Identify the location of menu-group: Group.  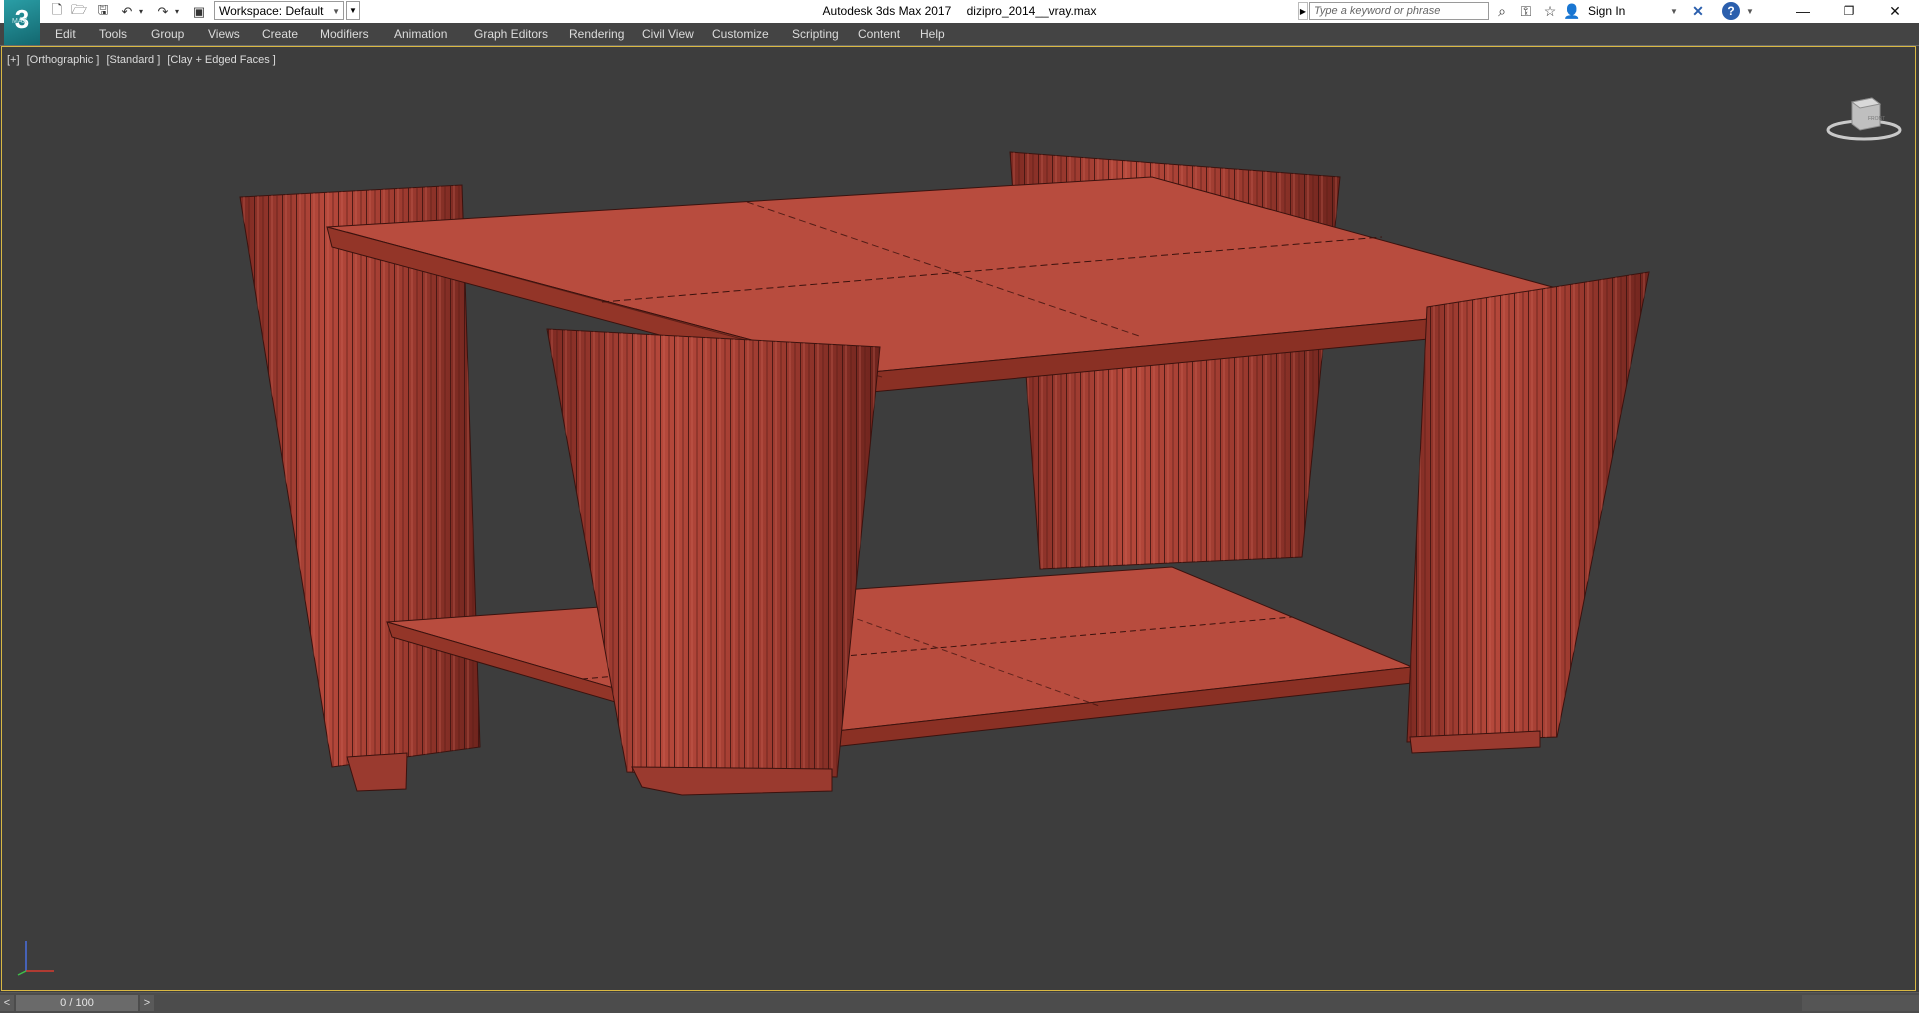
(167, 34).